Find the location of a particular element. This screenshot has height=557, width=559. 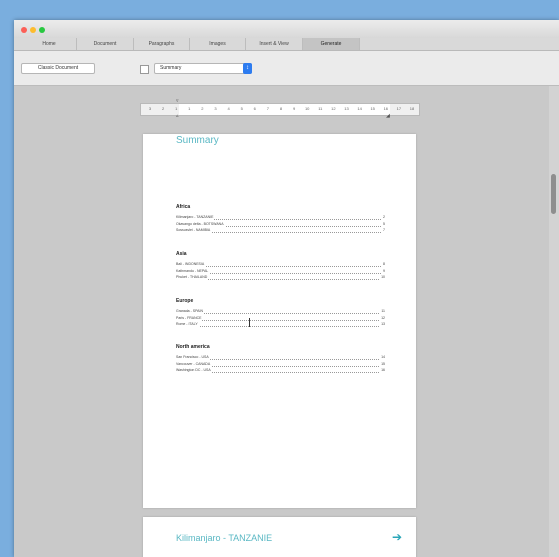

right-indent-handle: ◢ is located at coordinates (388, 116).